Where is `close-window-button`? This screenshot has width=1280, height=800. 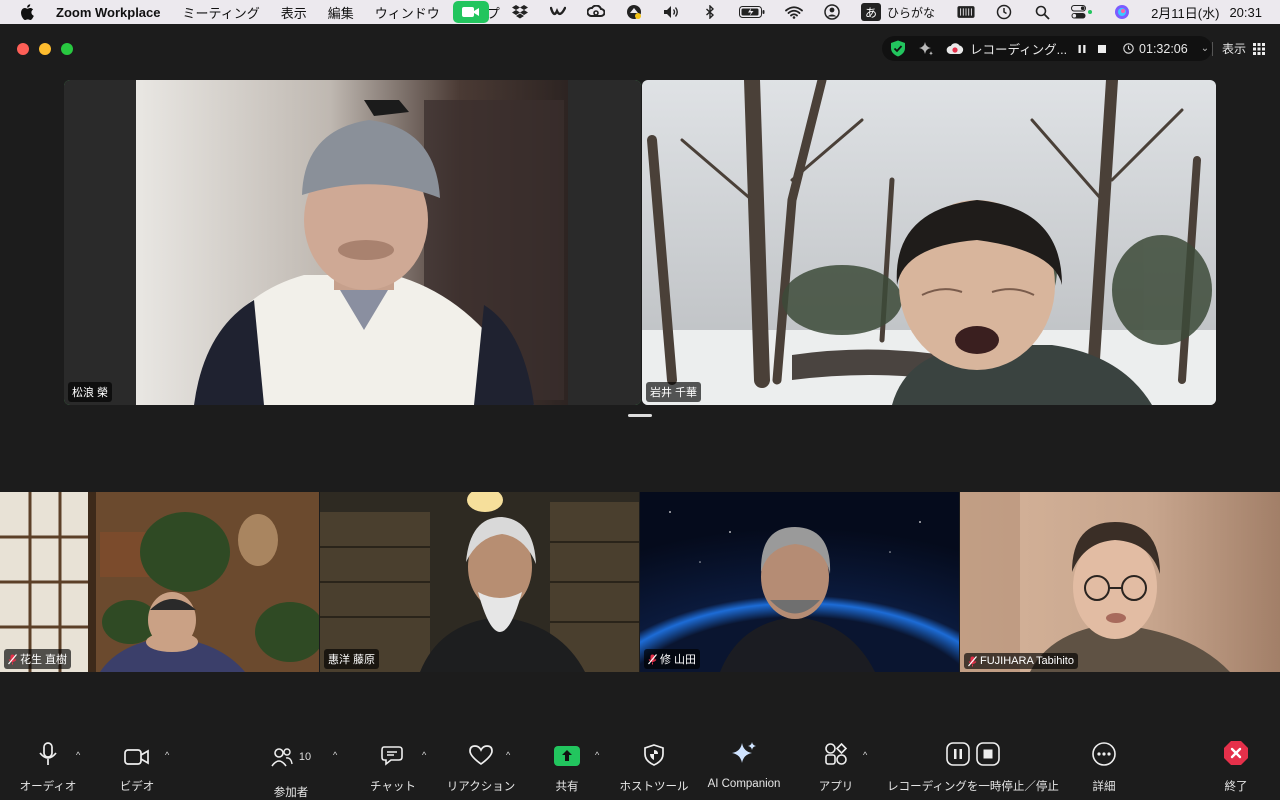 close-window-button is located at coordinates (23, 49).